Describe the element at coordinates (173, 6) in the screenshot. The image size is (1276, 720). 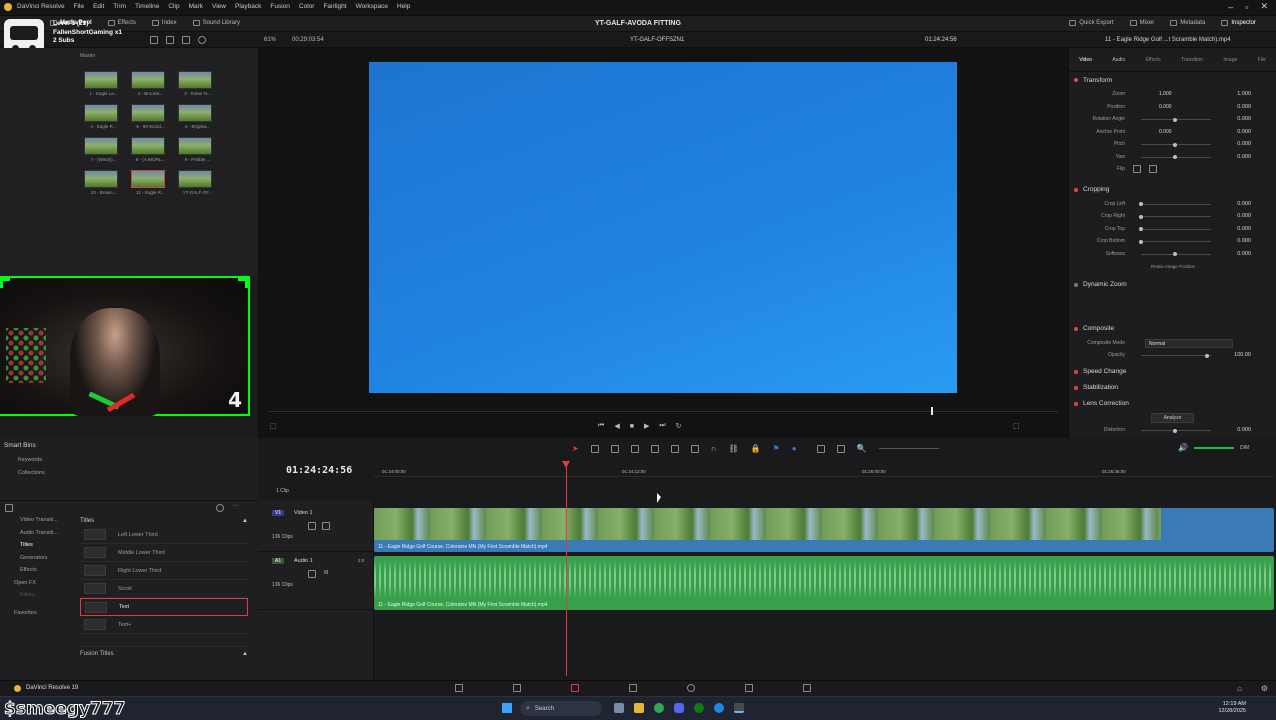
I see `menu-clip: Clip` at that location.